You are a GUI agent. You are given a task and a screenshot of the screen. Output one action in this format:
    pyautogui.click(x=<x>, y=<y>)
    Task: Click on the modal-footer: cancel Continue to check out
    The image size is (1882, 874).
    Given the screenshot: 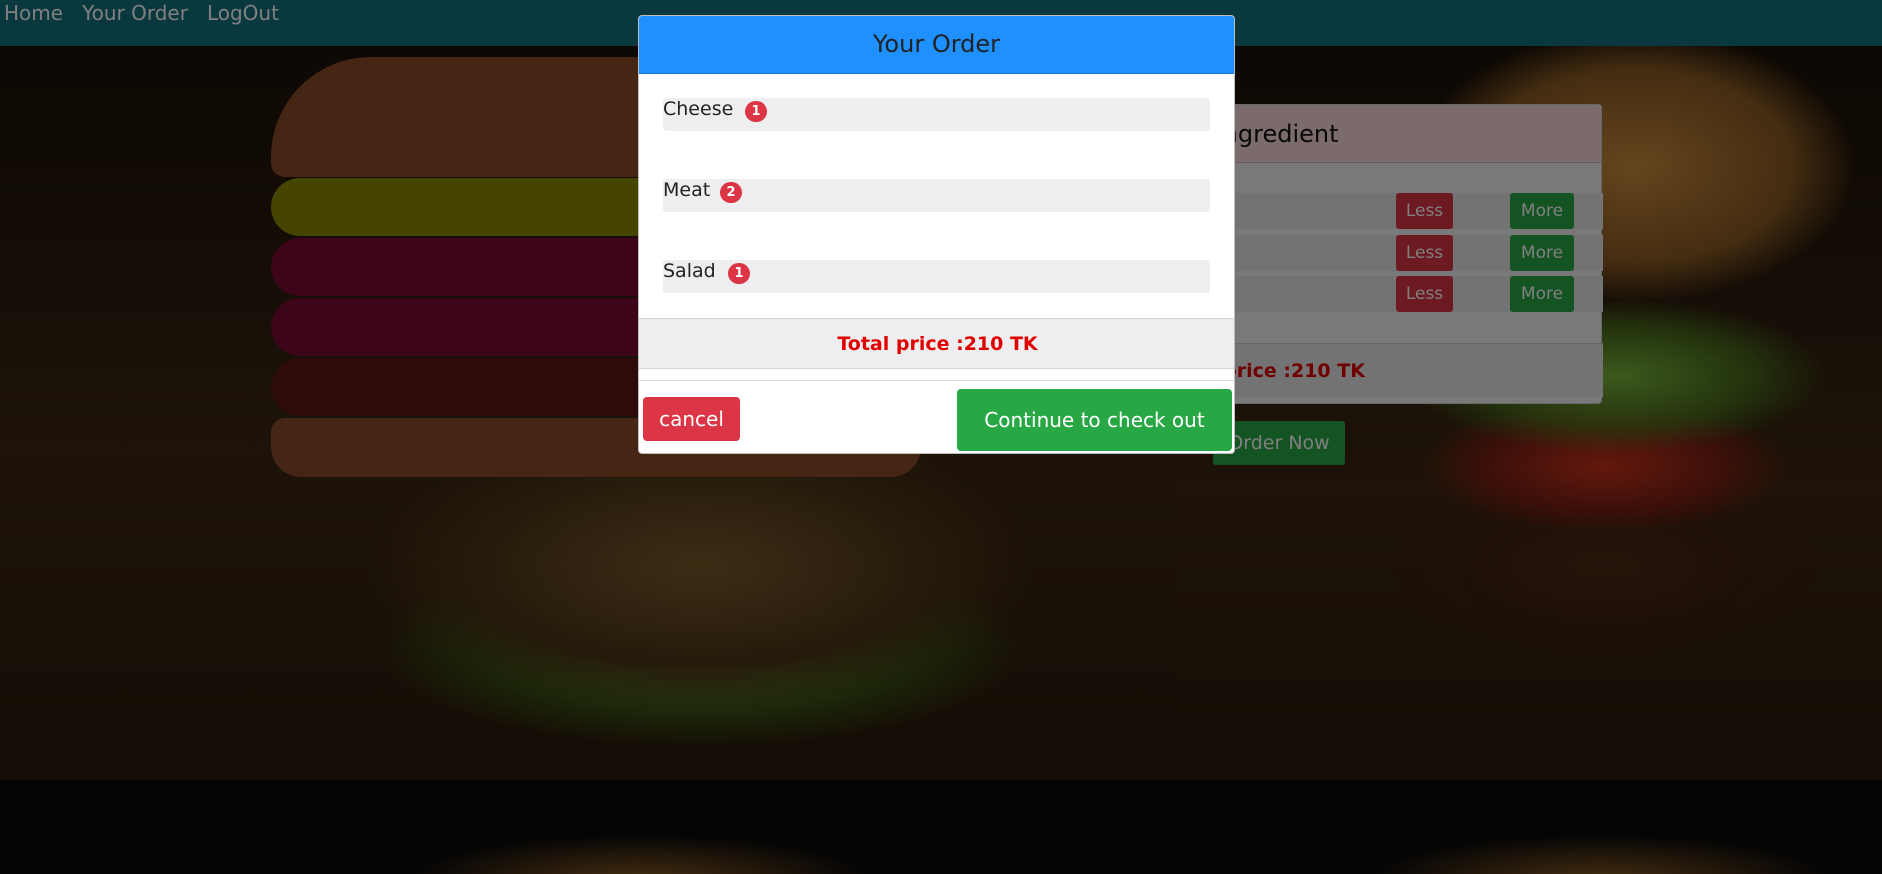 What is the action you would take?
    pyautogui.click(x=936, y=416)
    